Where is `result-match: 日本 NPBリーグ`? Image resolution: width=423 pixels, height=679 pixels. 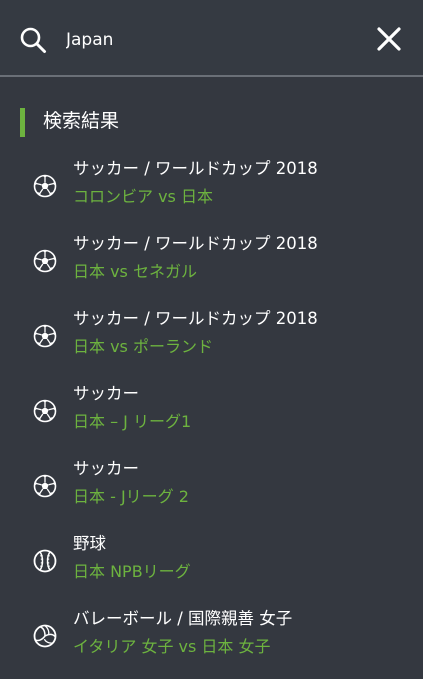
result-match: 日本 NPBリーグ is located at coordinates (132, 571).